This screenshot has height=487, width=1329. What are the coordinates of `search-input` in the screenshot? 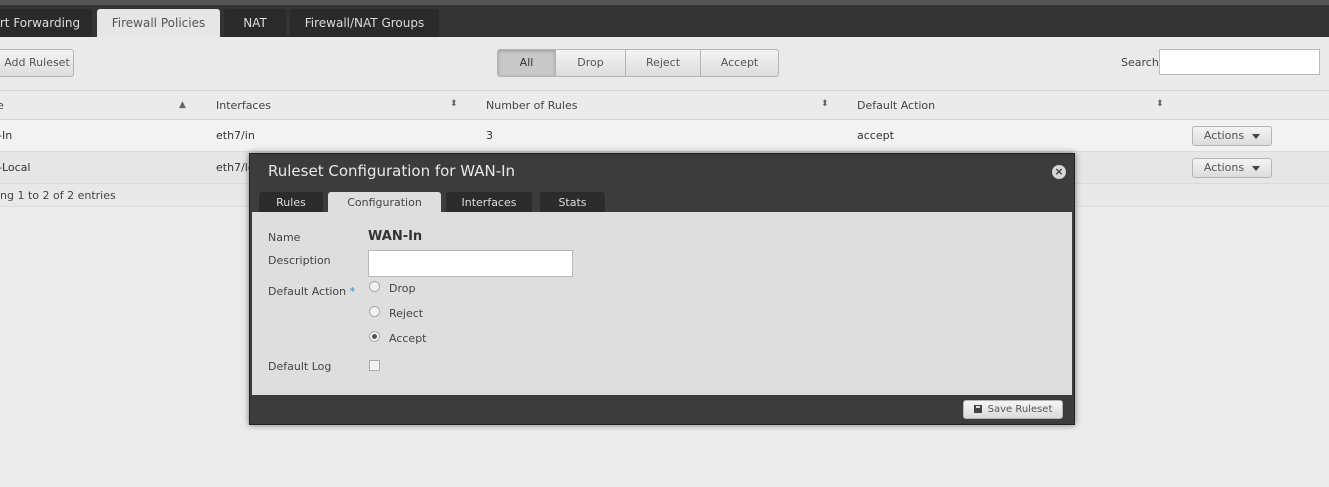 It's located at (1239, 62).